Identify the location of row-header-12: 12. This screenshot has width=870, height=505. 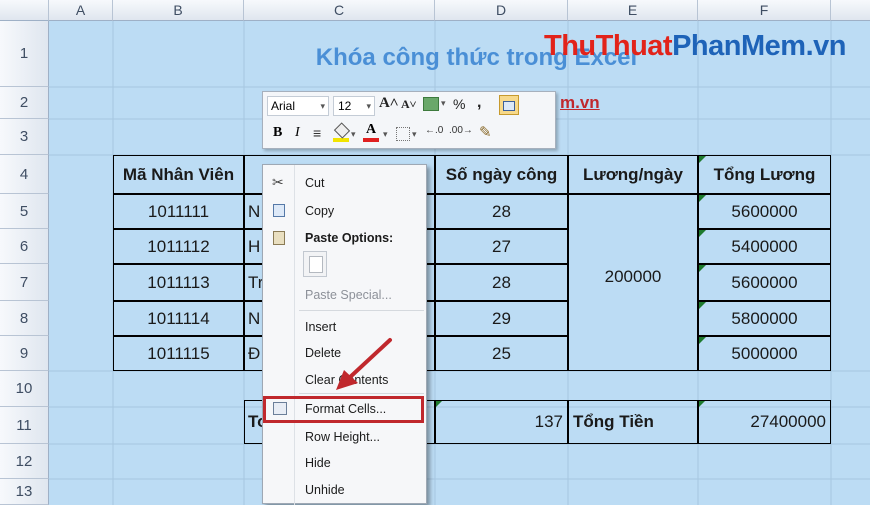
(24, 461).